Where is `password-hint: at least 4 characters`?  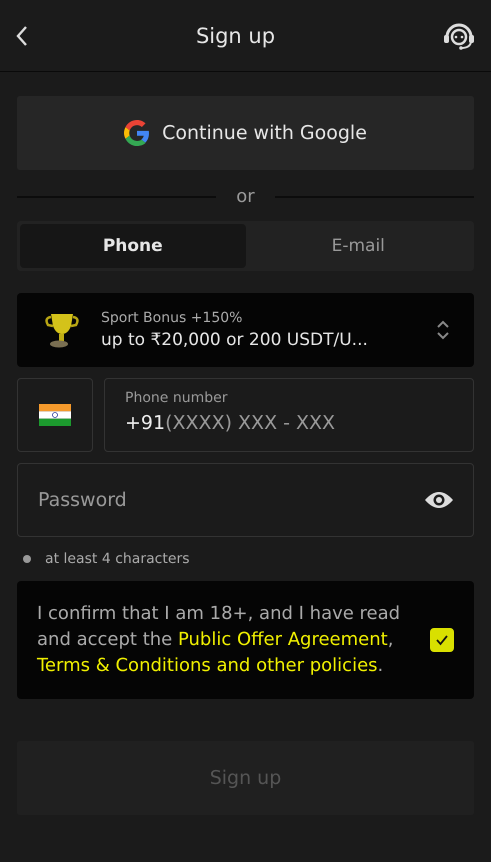
password-hint: at least 4 characters is located at coordinates (117, 559).